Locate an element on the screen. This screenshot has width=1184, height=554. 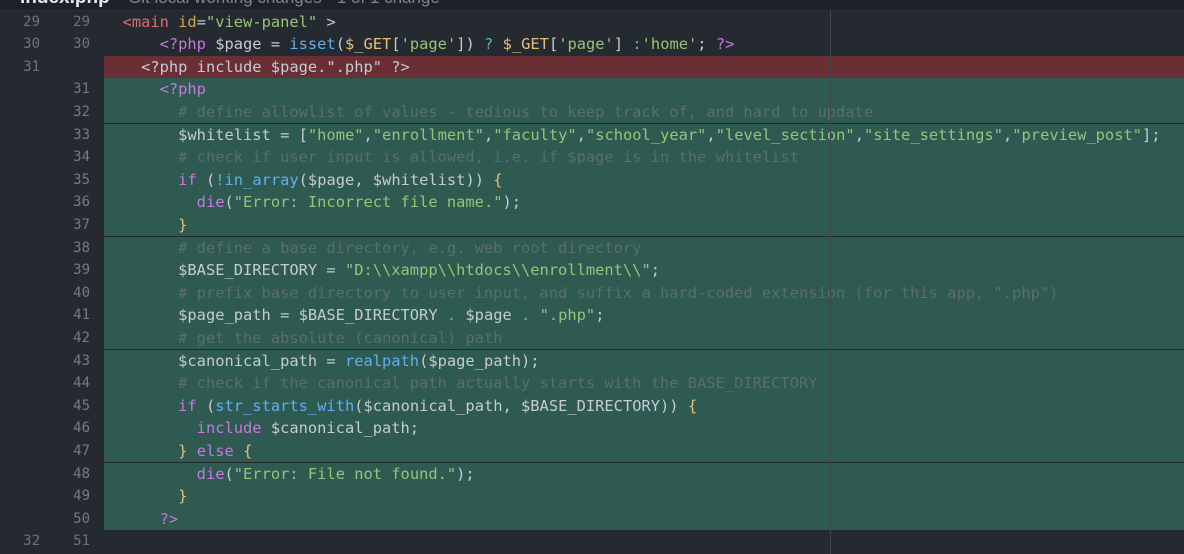
new-line-number: 39 is located at coordinates (81, 270).